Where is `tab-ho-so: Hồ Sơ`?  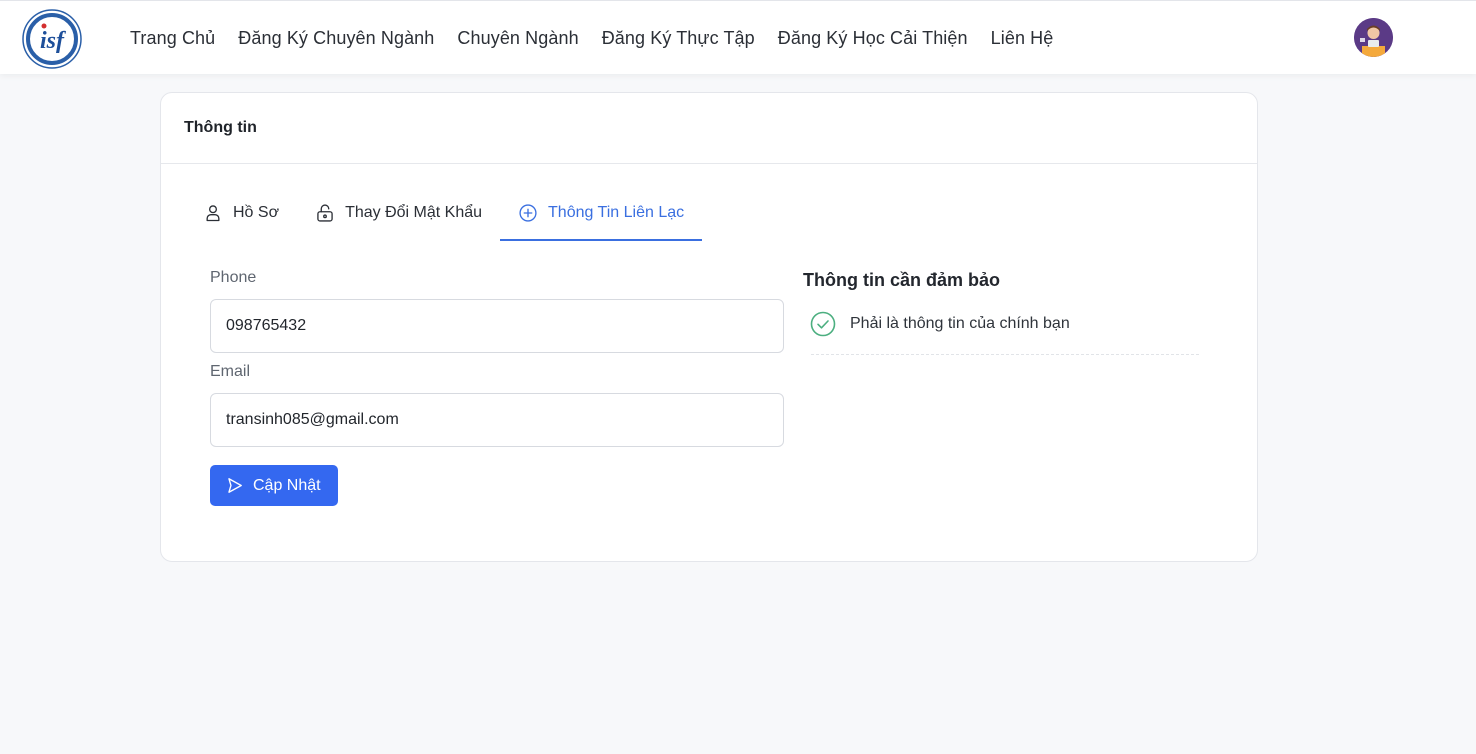 tab-ho-so: Hồ Sơ is located at coordinates (241, 214).